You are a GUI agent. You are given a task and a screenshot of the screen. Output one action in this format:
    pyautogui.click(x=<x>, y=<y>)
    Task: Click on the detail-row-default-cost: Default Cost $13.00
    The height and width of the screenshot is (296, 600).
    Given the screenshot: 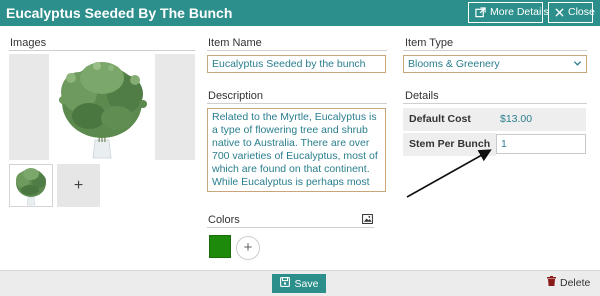 What is the action you would take?
    pyautogui.click(x=494, y=119)
    